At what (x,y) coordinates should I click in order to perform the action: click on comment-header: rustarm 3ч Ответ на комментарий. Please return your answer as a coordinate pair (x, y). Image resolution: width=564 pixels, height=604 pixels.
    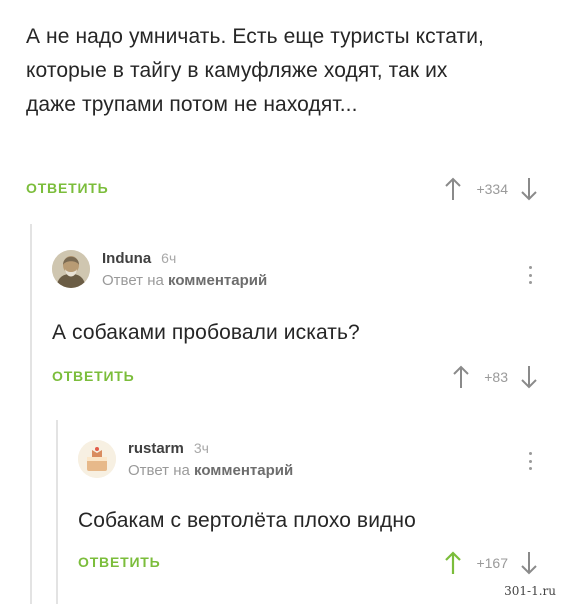
    Looking at the image, I should click on (312, 462).